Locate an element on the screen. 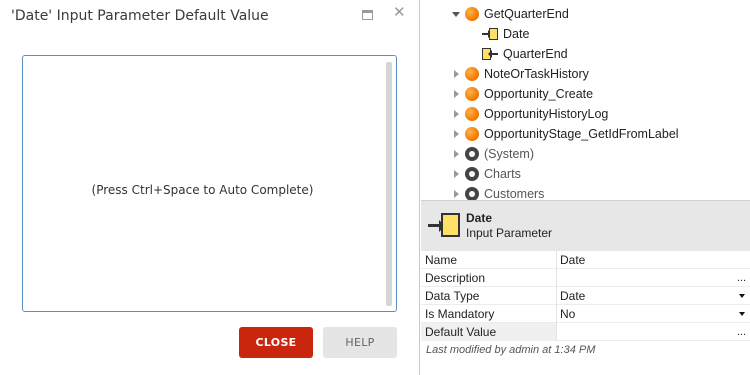 This screenshot has height=375, width=750. property-row-name: Name Date is located at coordinates (585, 260).